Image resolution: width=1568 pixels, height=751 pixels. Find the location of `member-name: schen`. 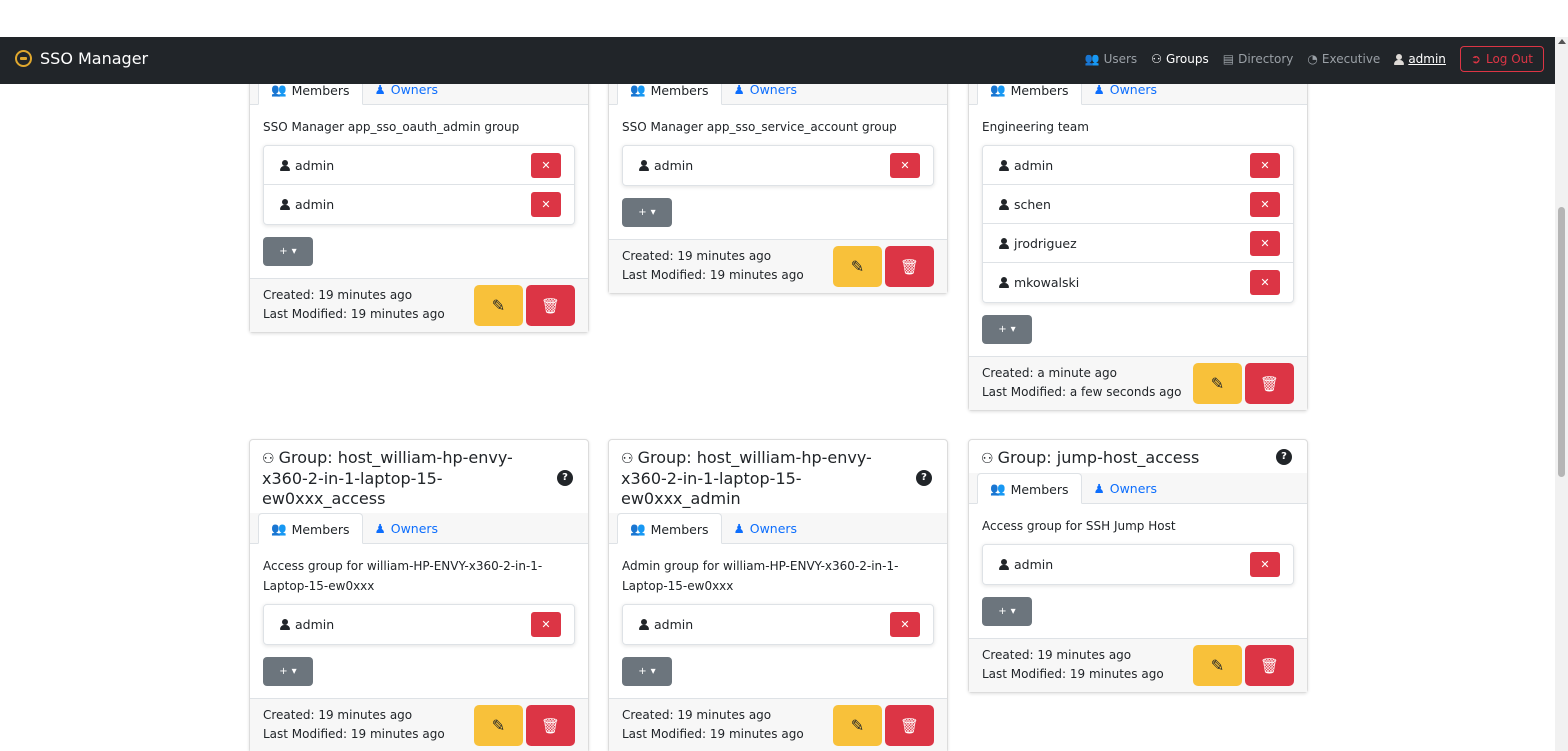

member-name: schen is located at coordinates (1025, 204).